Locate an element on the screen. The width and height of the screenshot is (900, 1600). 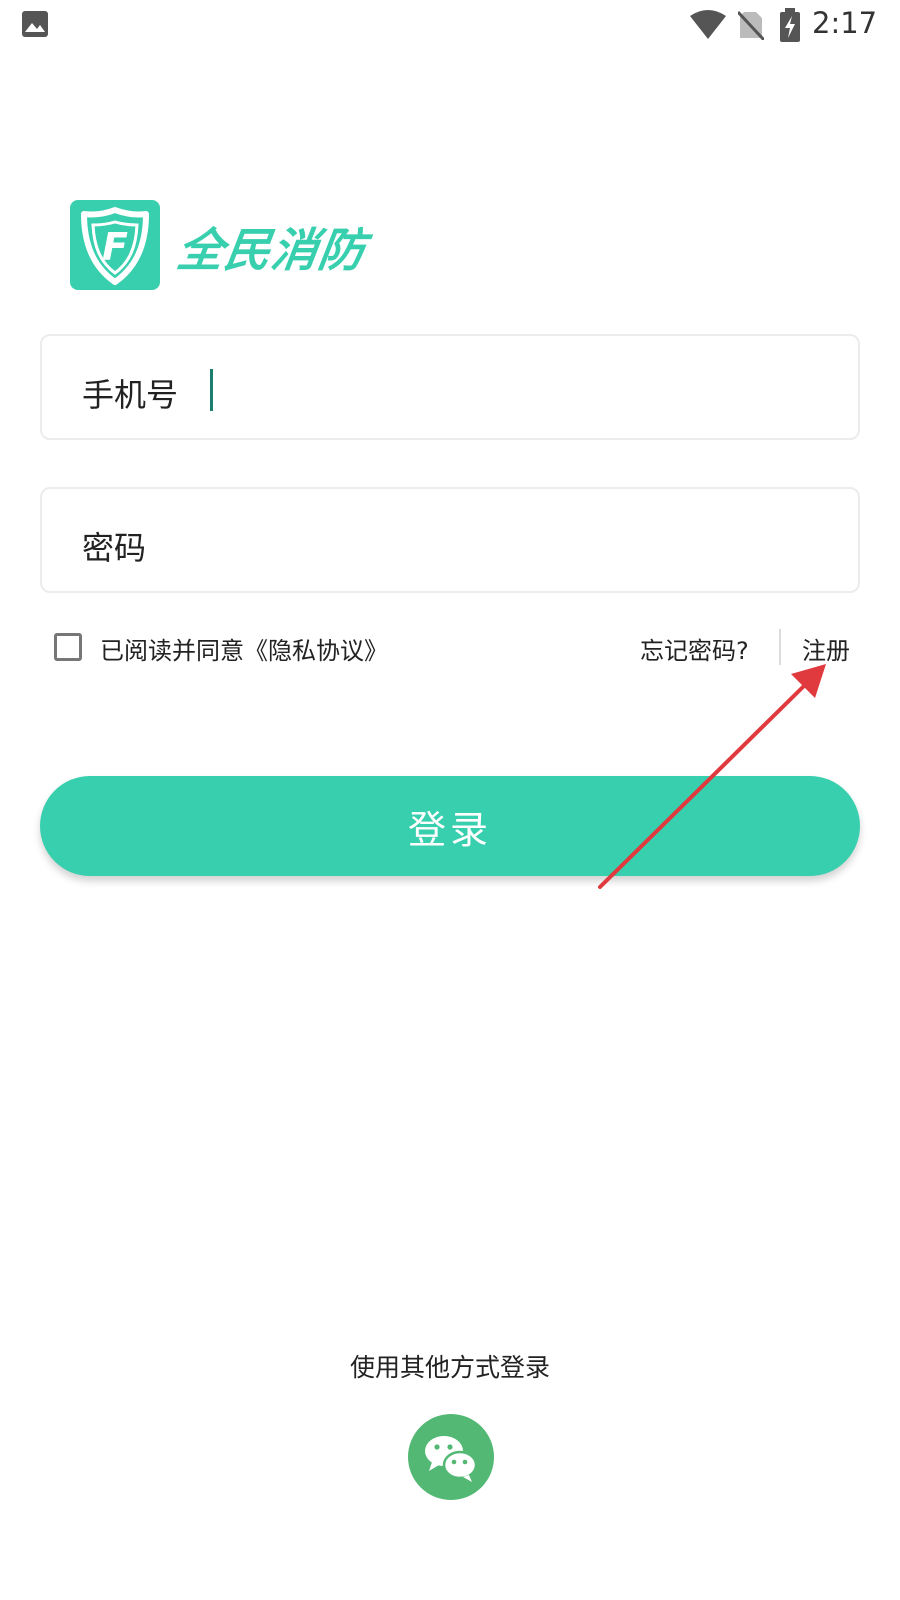
wechat-icon is located at coordinates (451, 1459).